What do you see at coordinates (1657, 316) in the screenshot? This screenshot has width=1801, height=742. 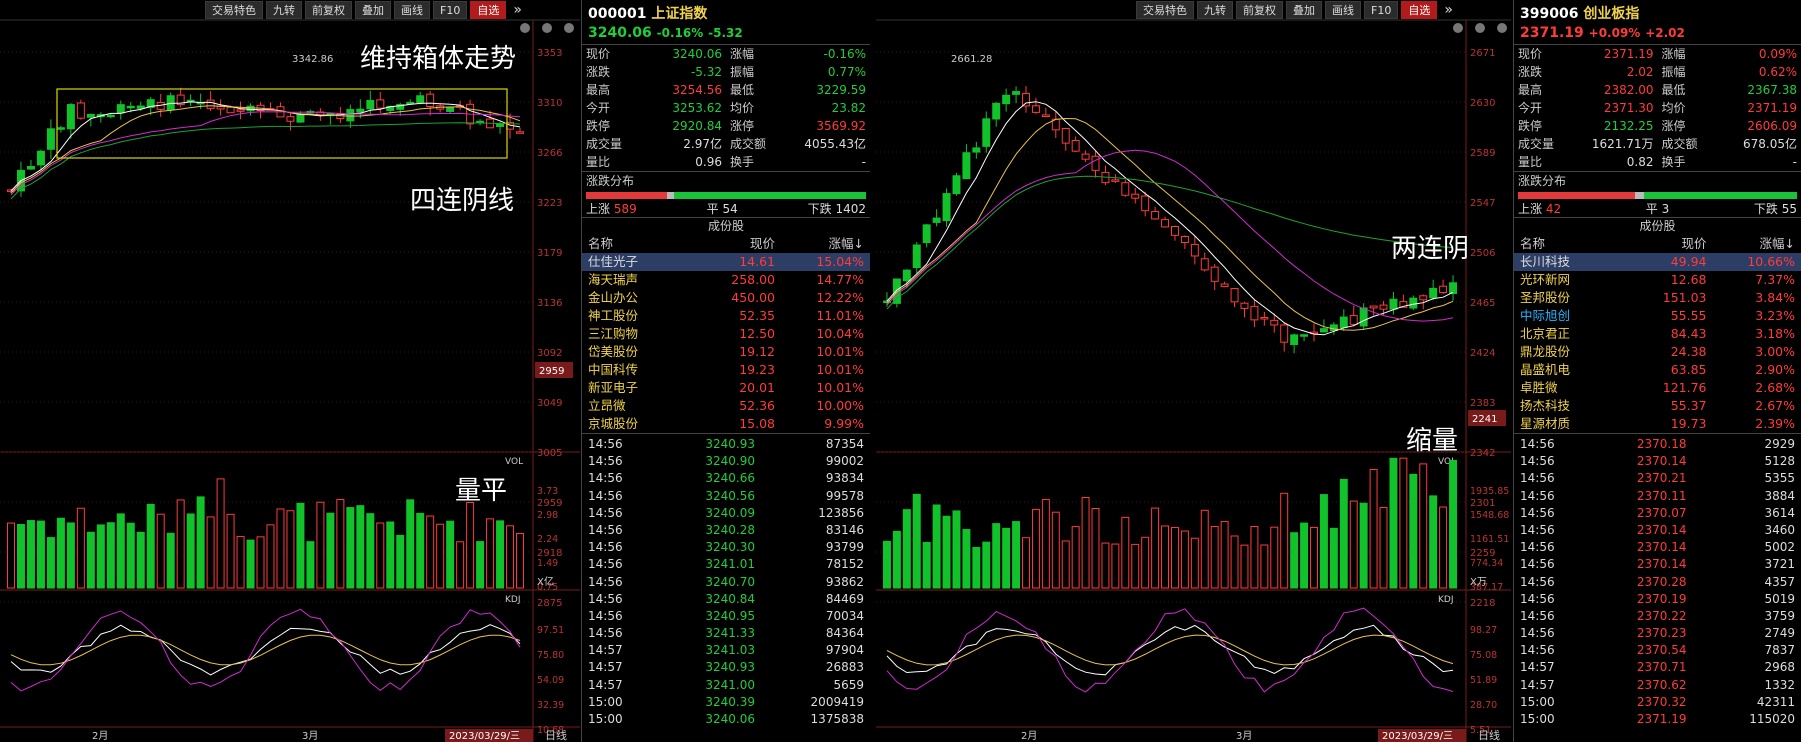 I see `constituent-row: 中际旭创 55.55 3.23%` at bounding box center [1657, 316].